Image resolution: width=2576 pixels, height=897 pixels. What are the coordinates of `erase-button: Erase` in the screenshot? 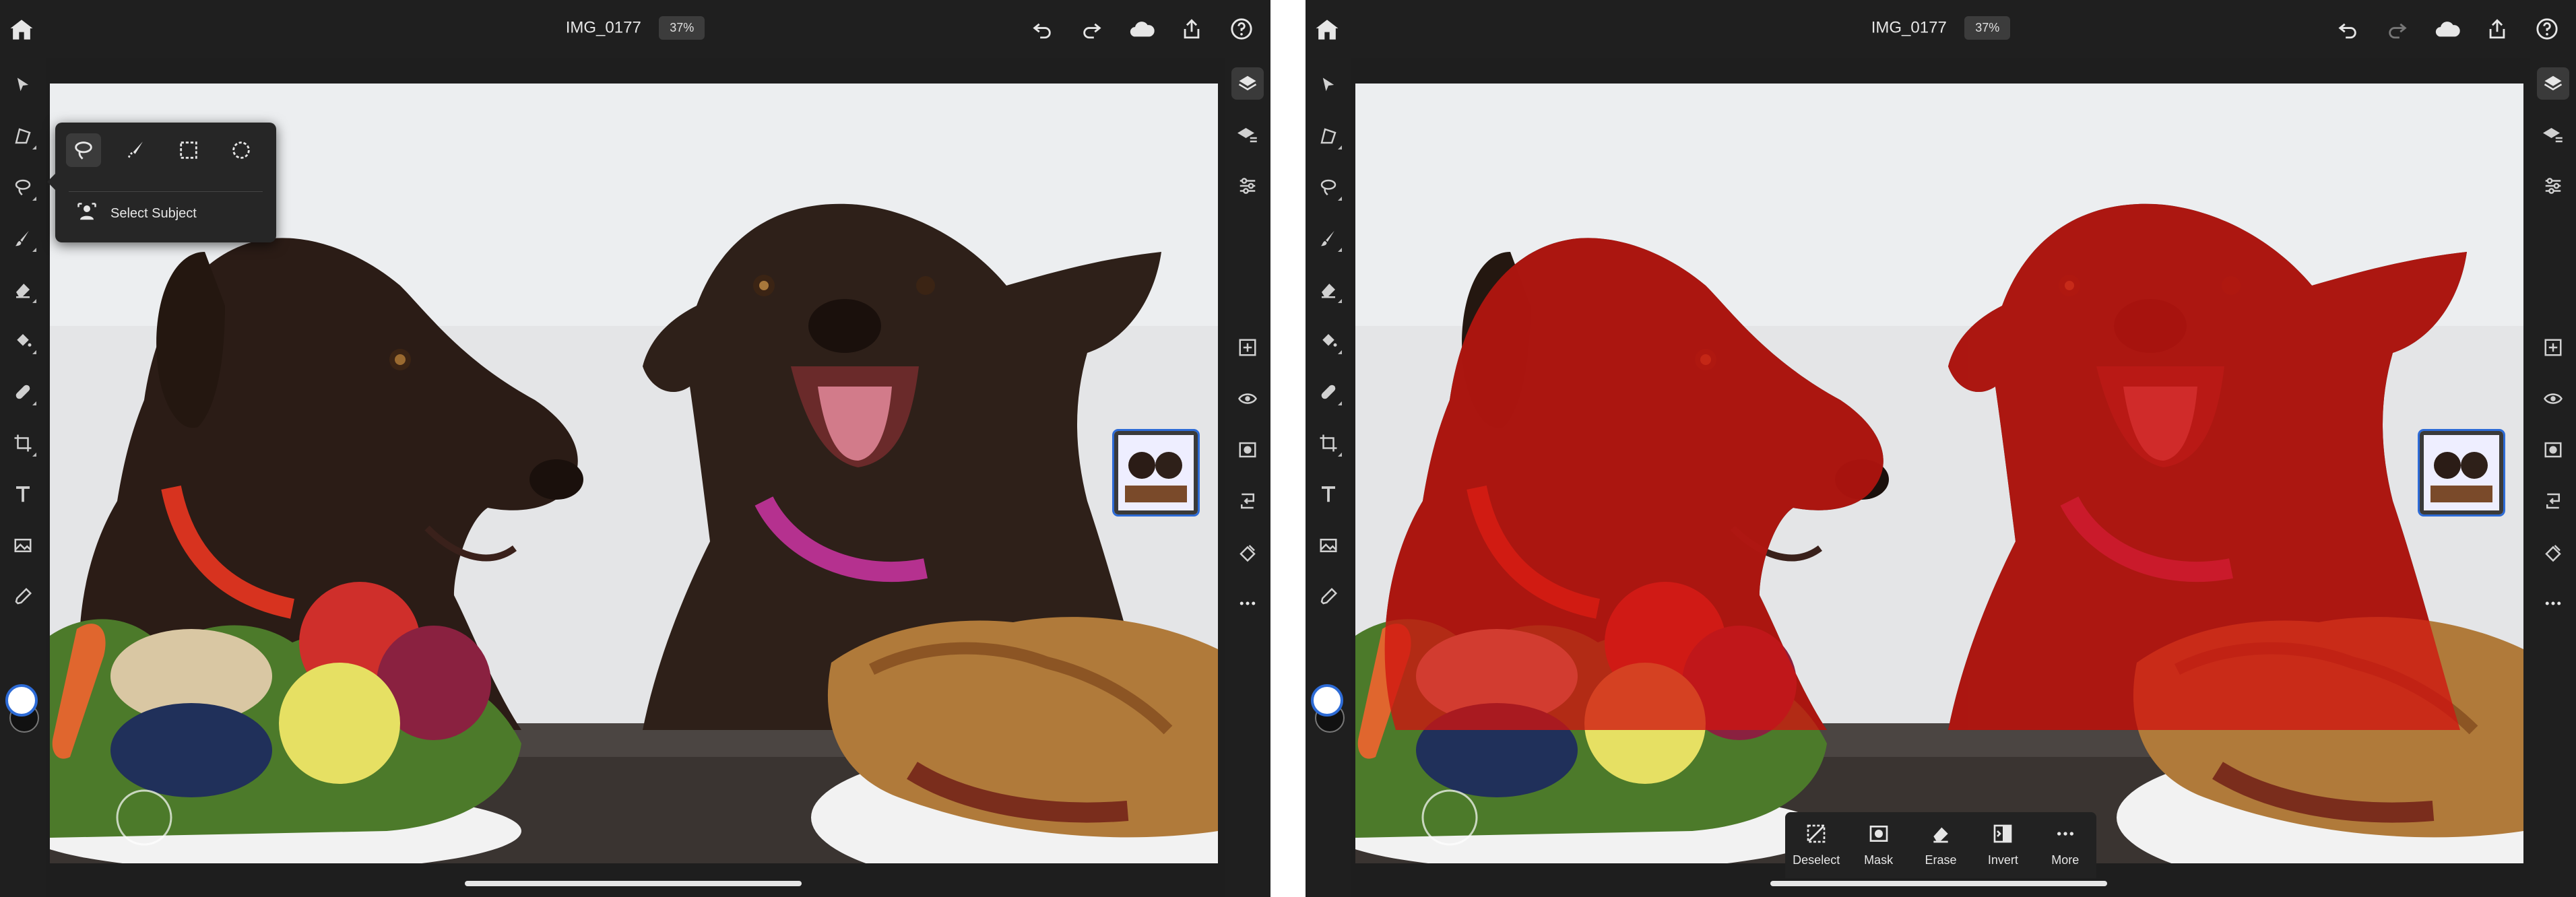 It's located at (1941, 845).